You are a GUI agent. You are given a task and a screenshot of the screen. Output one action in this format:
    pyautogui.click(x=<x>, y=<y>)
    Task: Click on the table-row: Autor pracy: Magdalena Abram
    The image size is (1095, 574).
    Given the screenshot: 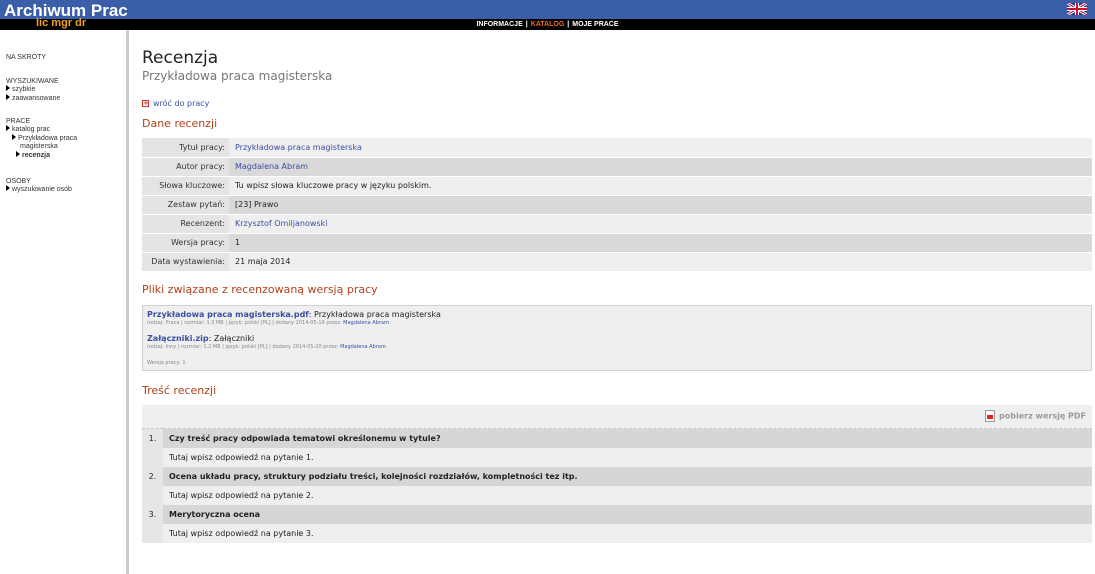 What is the action you would take?
    pyautogui.click(x=617, y=167)
    